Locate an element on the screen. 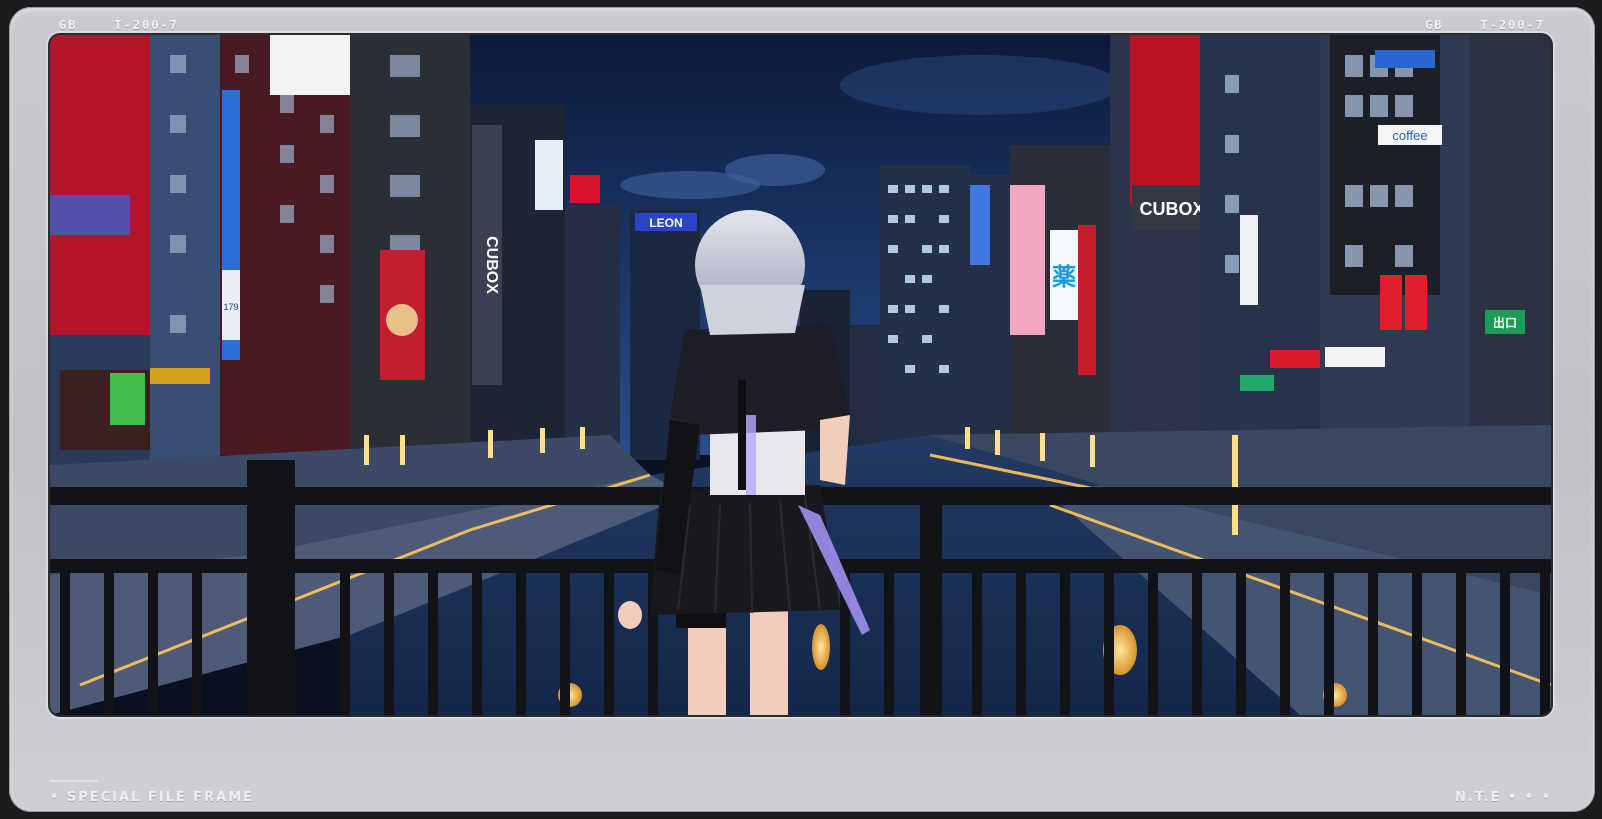 The width and height of the screenshot is (1602, 819). character-leg is located at coordinates (769, 660).